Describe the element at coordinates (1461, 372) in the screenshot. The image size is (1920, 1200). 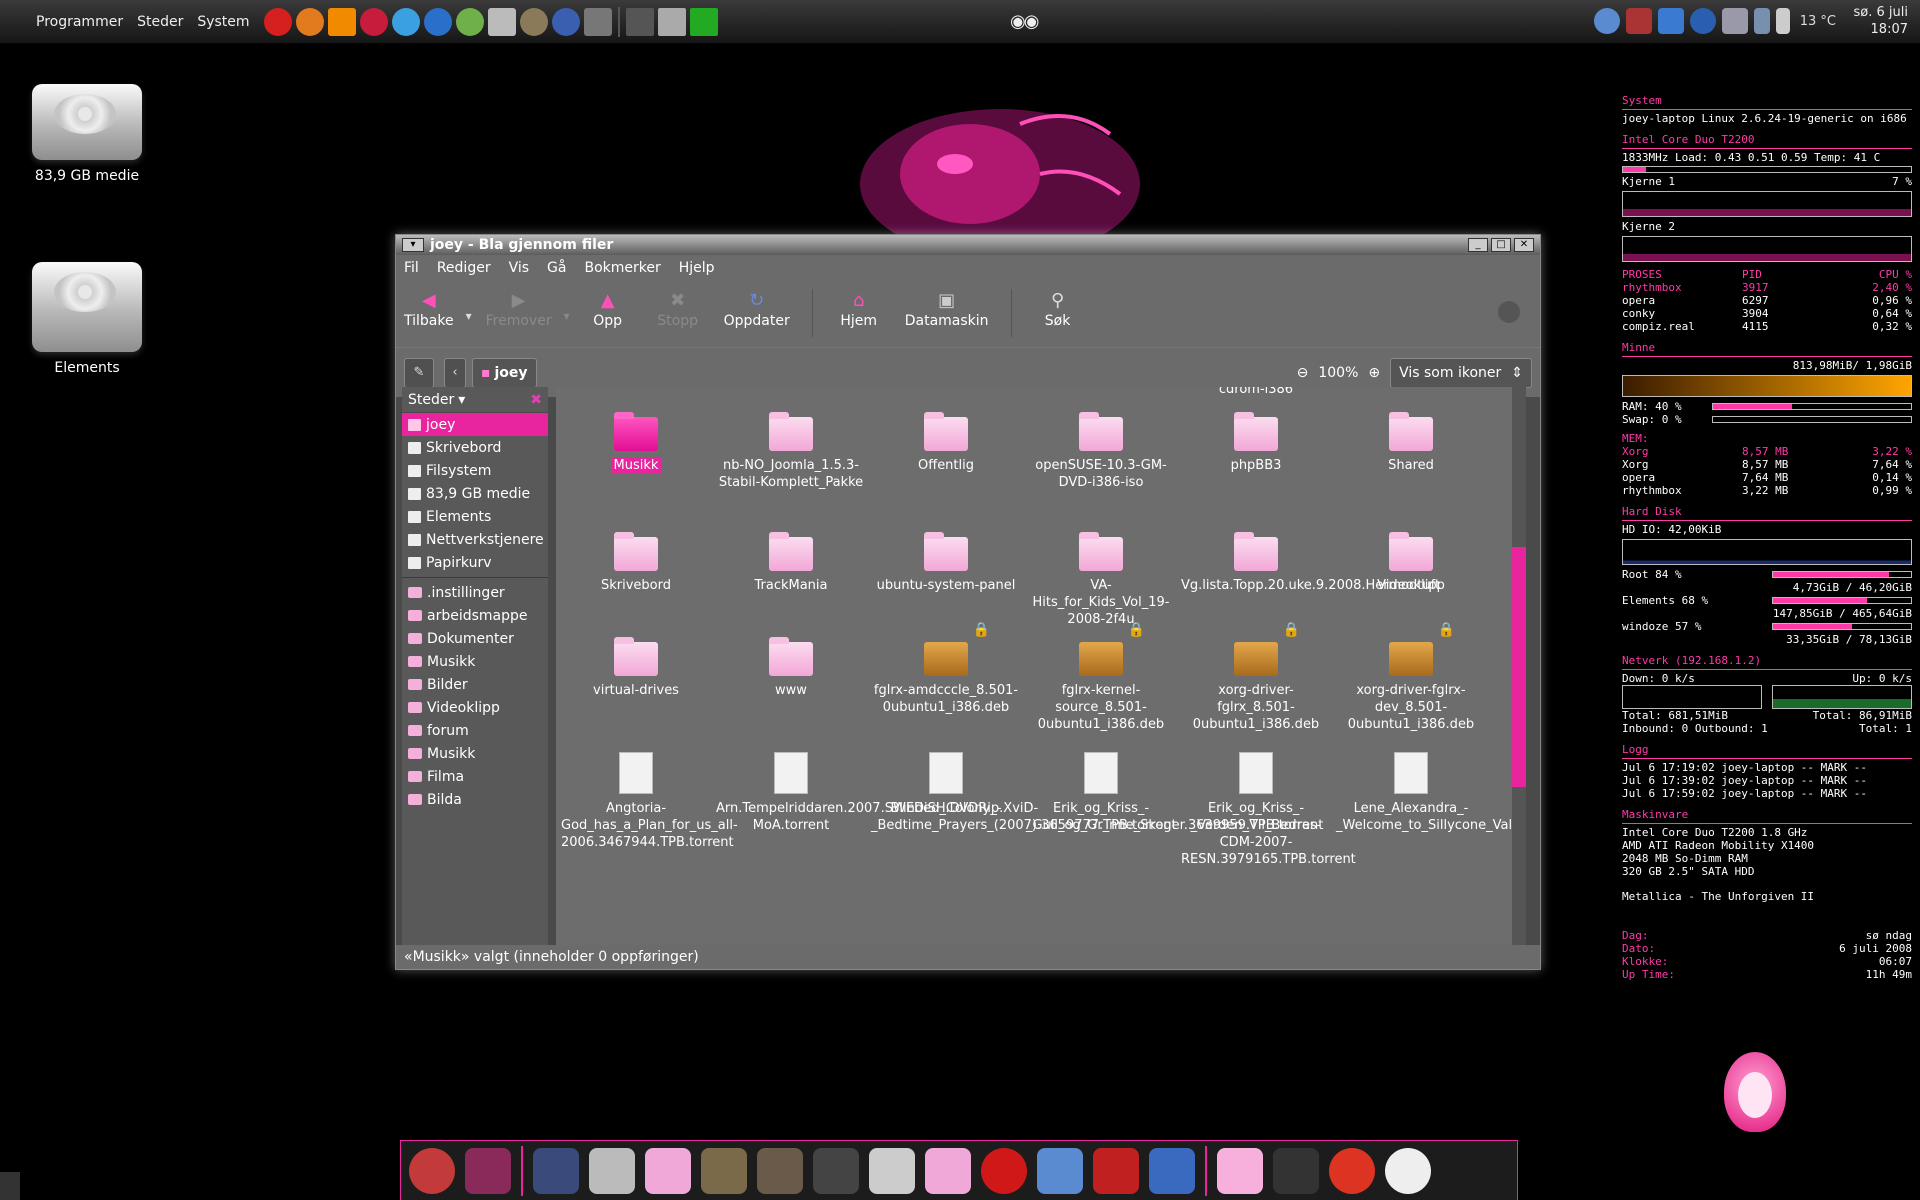
I see `view-mode-select: Vis som ikoner ⇕` at that location.